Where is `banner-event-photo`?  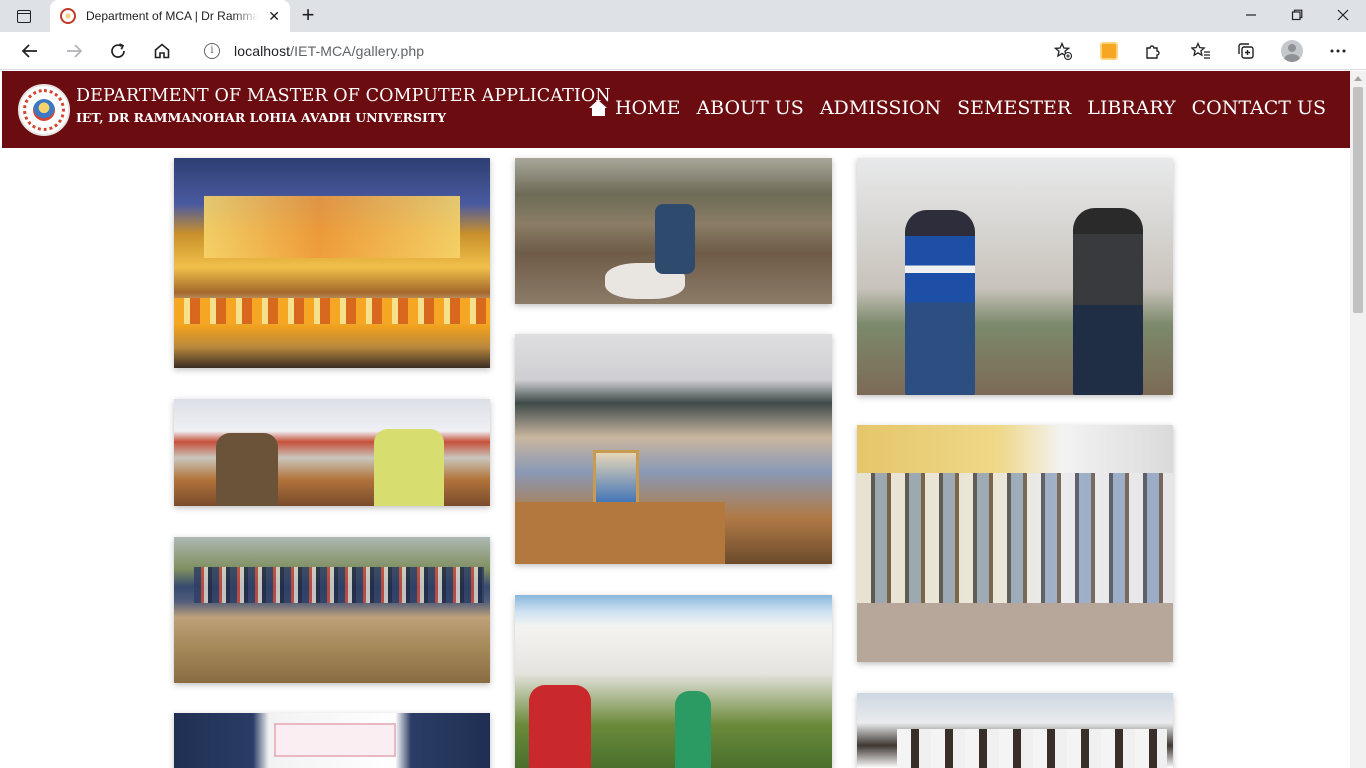
banner-event-photo is located at coordinates (332, 740).